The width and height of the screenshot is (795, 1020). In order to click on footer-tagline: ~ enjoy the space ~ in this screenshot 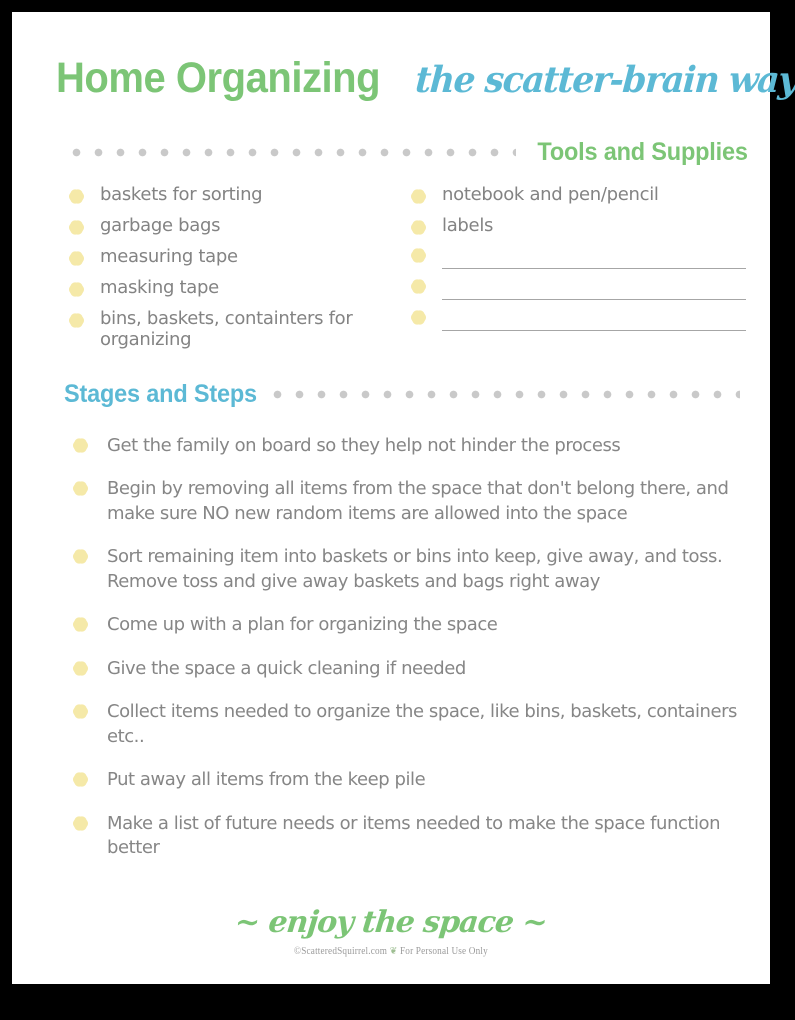, I will do `click(391, 922)`.